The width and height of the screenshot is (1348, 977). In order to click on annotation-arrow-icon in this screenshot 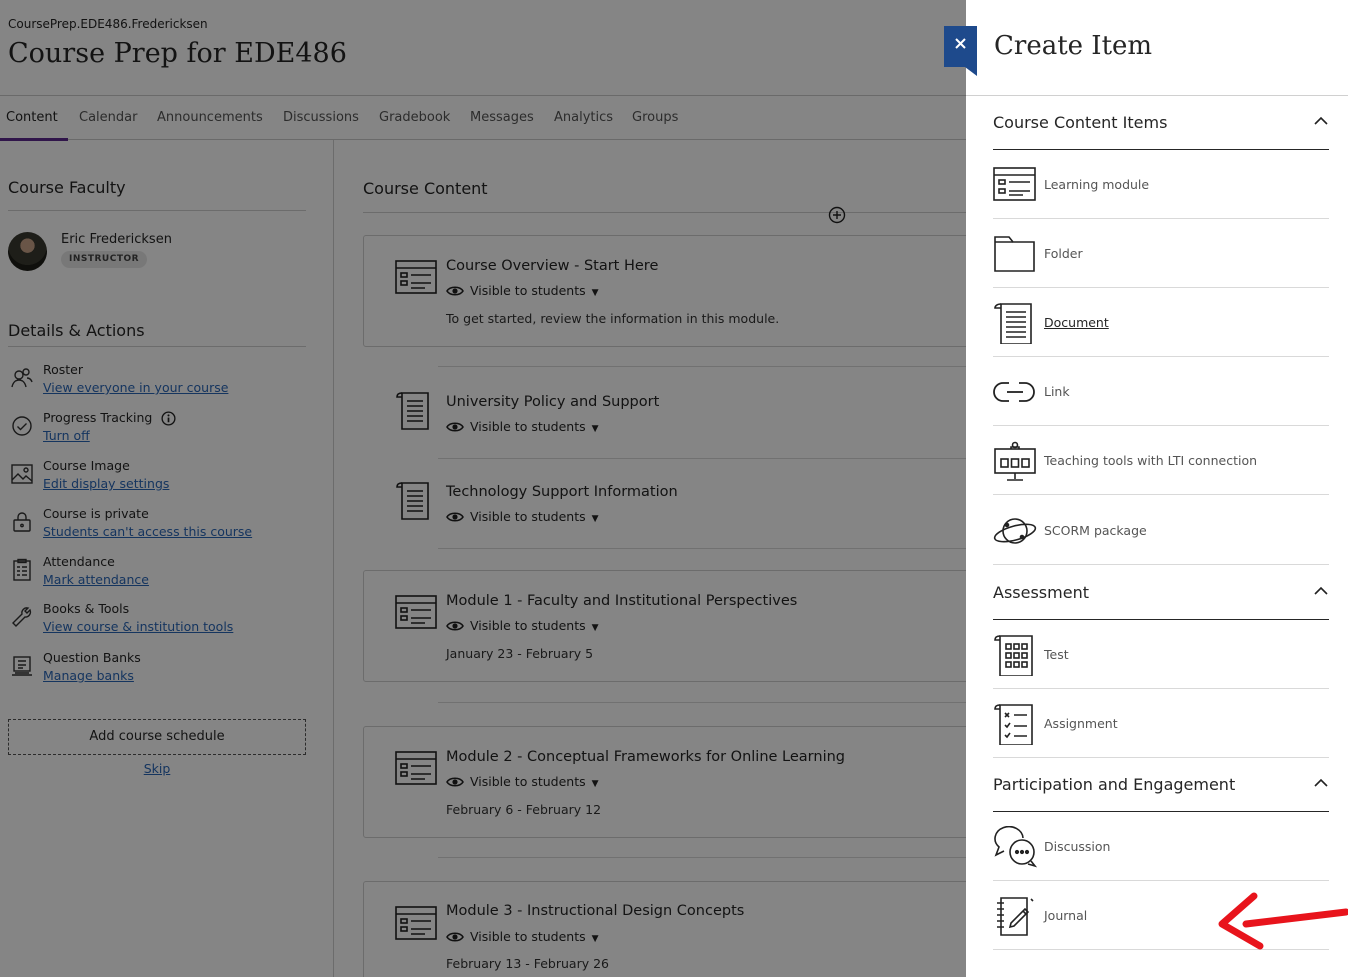, I will do `click(1283, 921)`.